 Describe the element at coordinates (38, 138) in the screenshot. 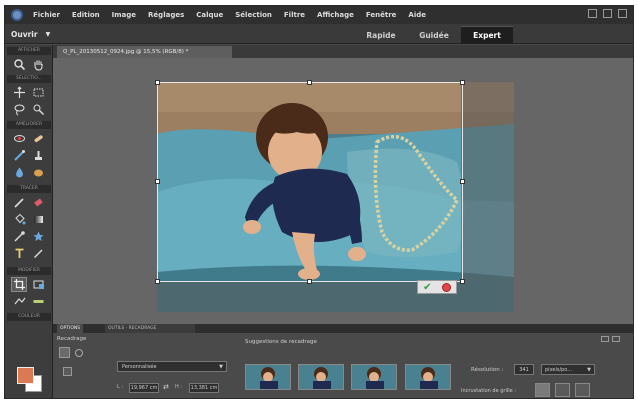

I see `spot-healing-tool-icon` at that location.